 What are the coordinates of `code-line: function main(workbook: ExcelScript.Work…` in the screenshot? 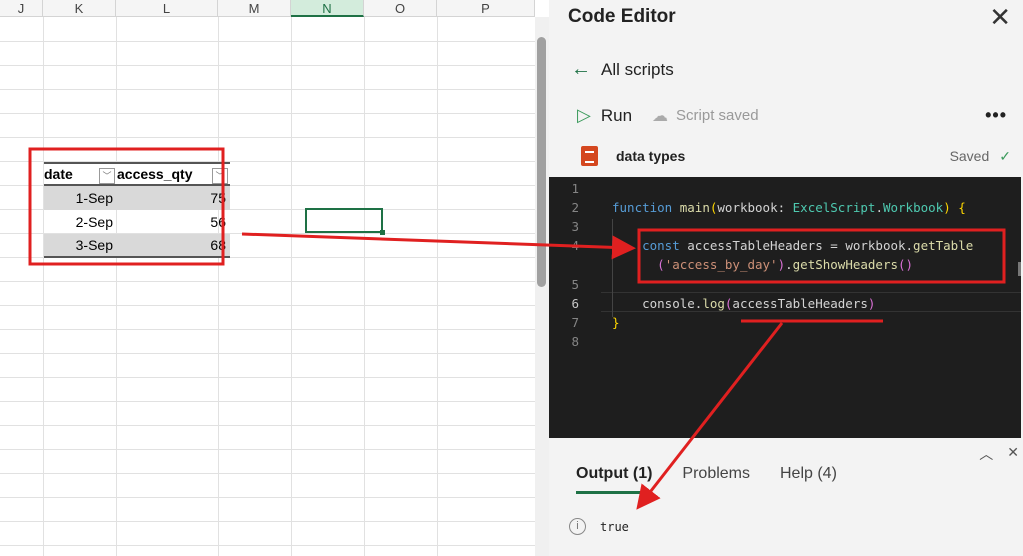 It's located at (789, 207).